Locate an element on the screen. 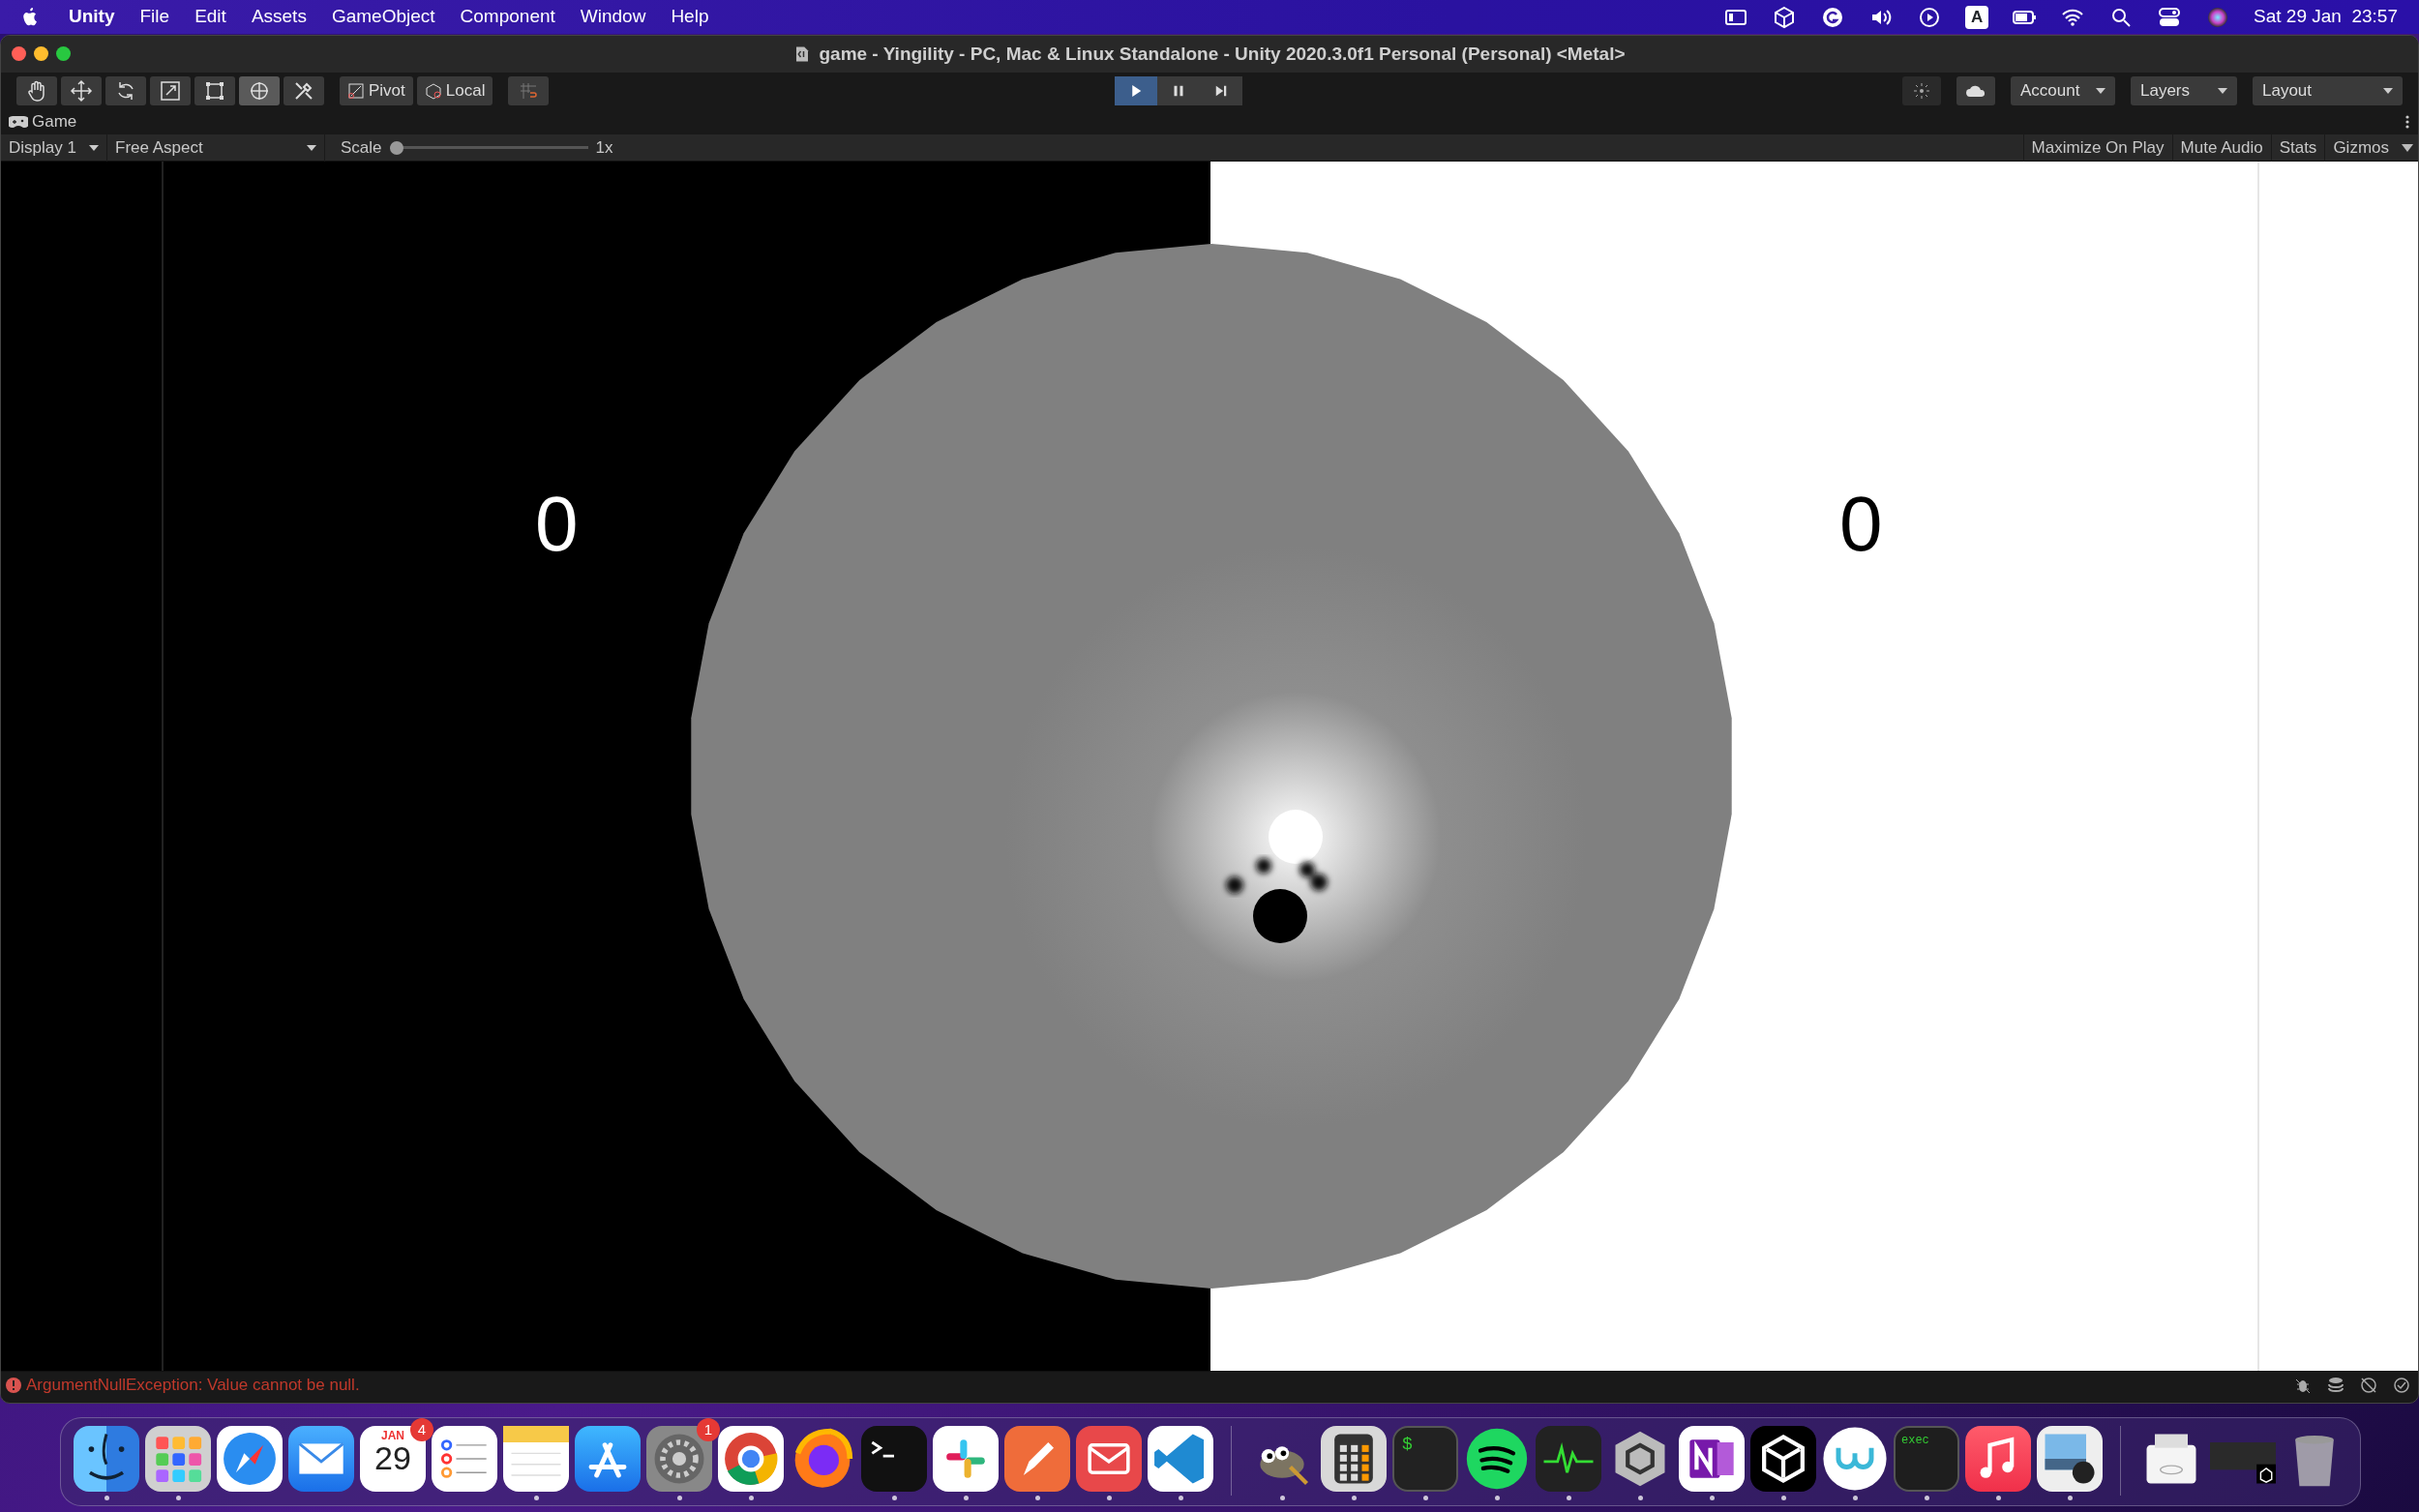  terminal-prompt-icon is located at coordinates (894, 1459).